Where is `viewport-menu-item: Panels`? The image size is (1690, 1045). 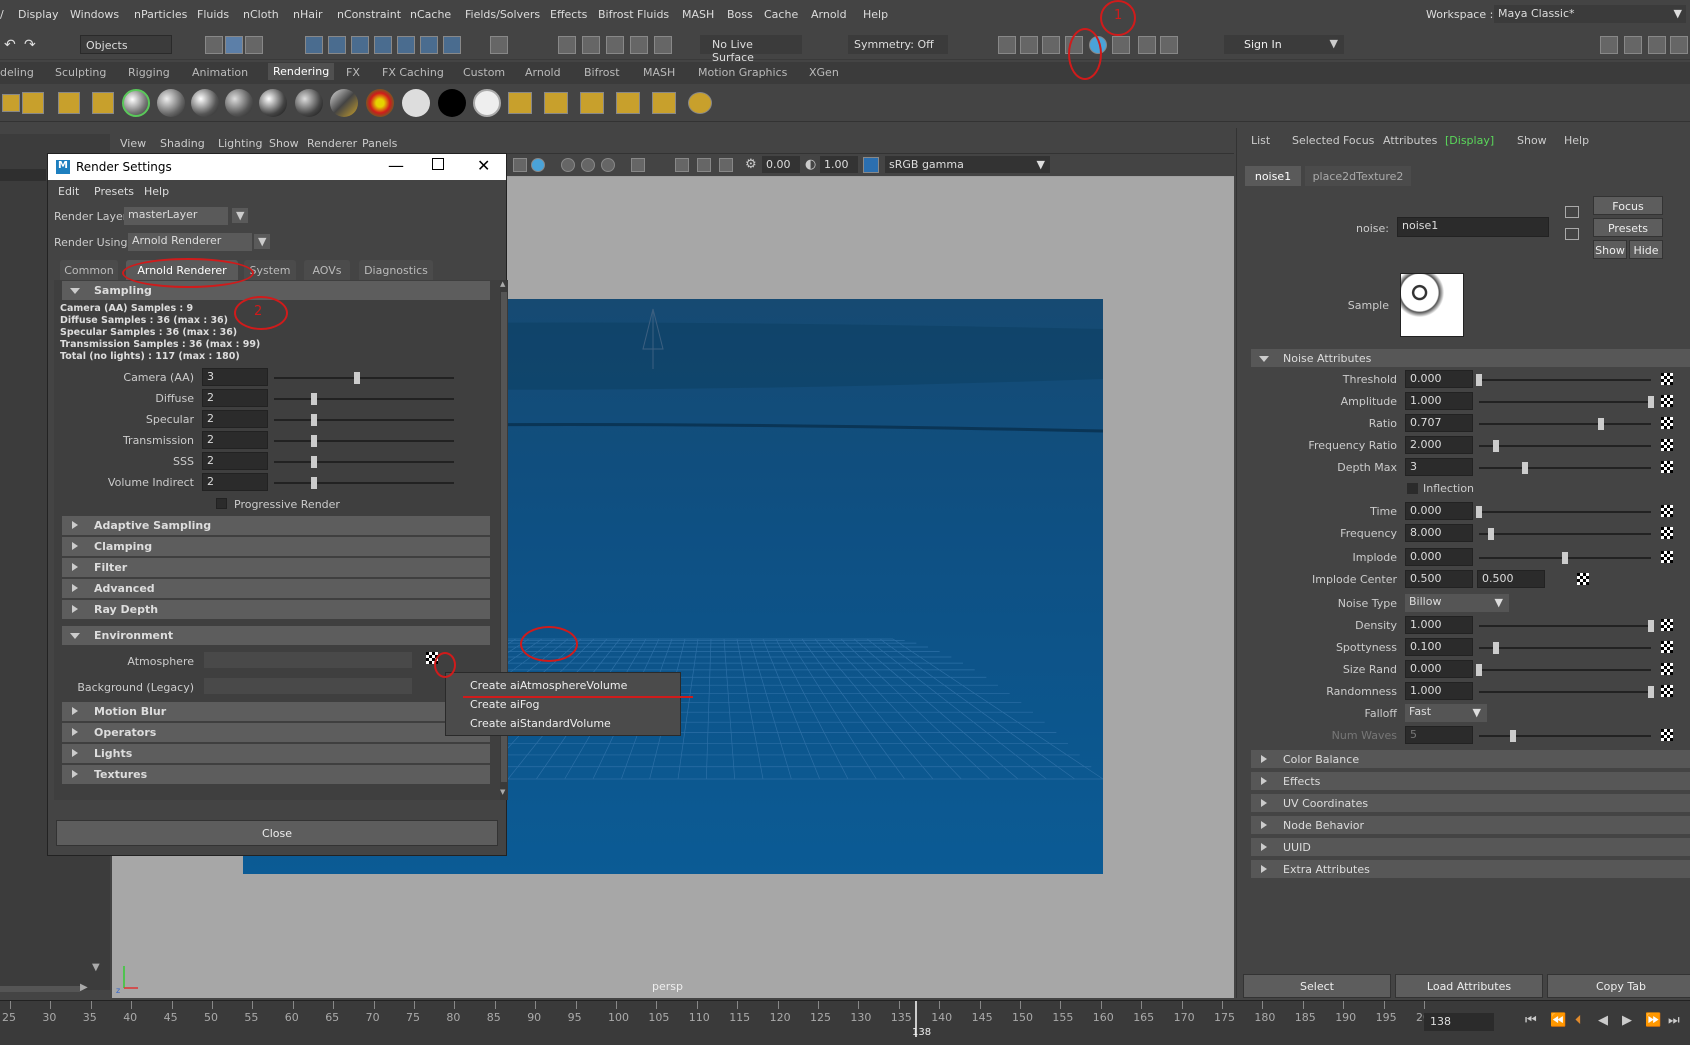 viewport-menu-item: Panels is located at coordinates (379, 143).